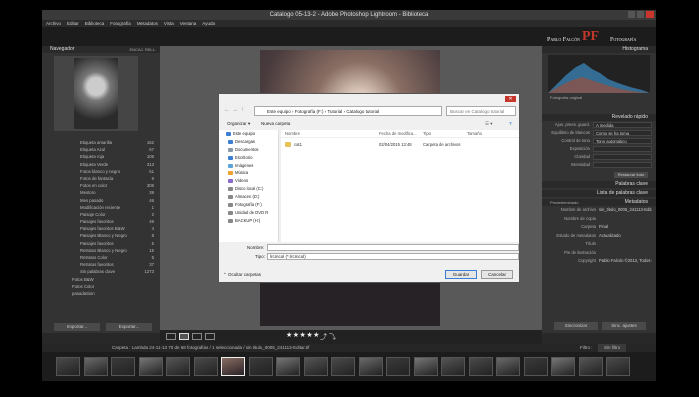 Image resolution: width=699 pixels, height=397 pixels. Describe the element at coordinates (197, 336) in the screenshot. I see `compare-view-button` at that location.